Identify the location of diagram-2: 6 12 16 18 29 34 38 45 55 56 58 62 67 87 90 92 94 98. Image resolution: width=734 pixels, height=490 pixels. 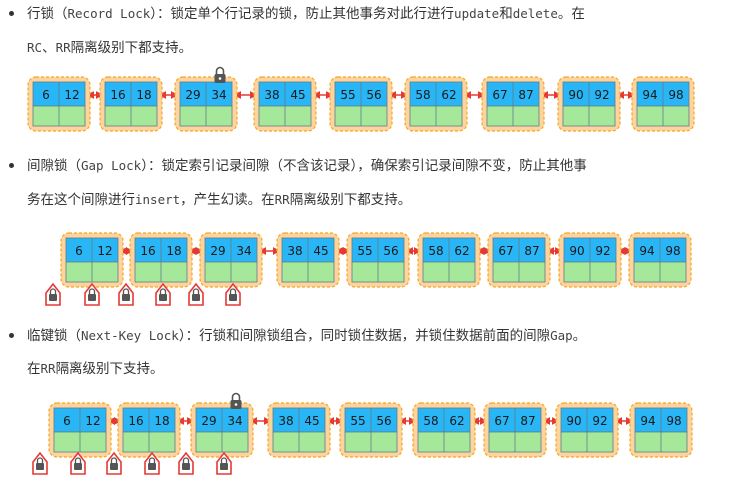
(368, 269).